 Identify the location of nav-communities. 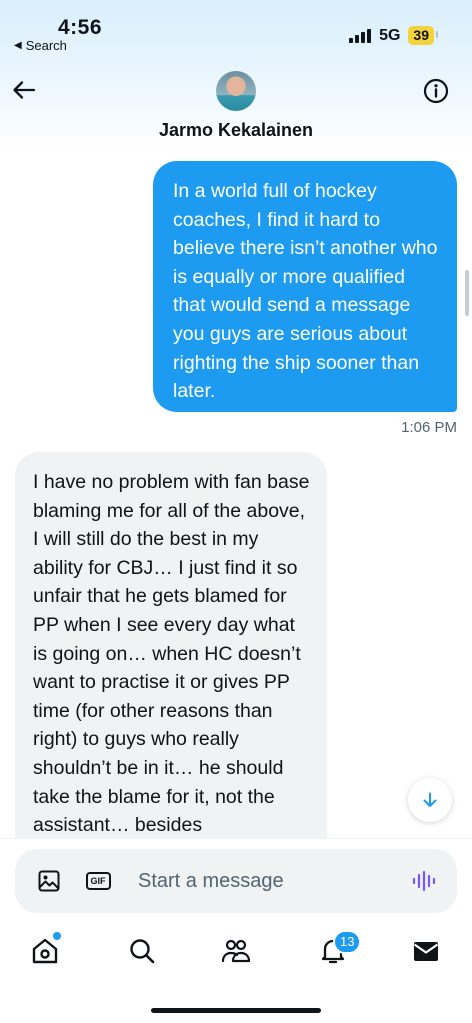
(236, 951).